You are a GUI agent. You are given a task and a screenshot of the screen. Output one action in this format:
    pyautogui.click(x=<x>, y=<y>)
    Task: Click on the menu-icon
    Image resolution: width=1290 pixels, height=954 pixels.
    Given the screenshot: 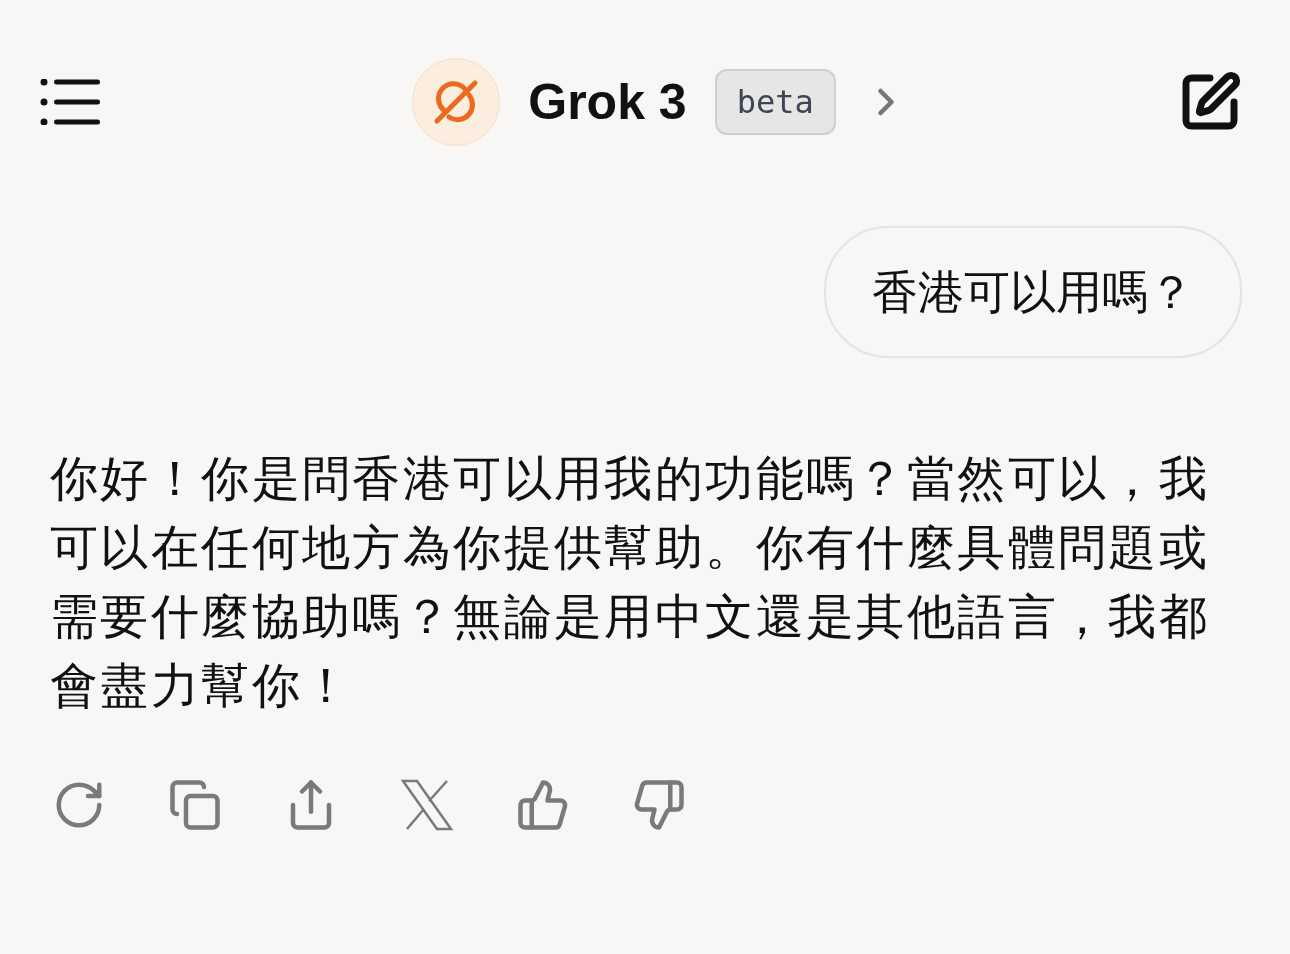 What is the action you would take?
    pyautogui.click(x=71, y=102)
    